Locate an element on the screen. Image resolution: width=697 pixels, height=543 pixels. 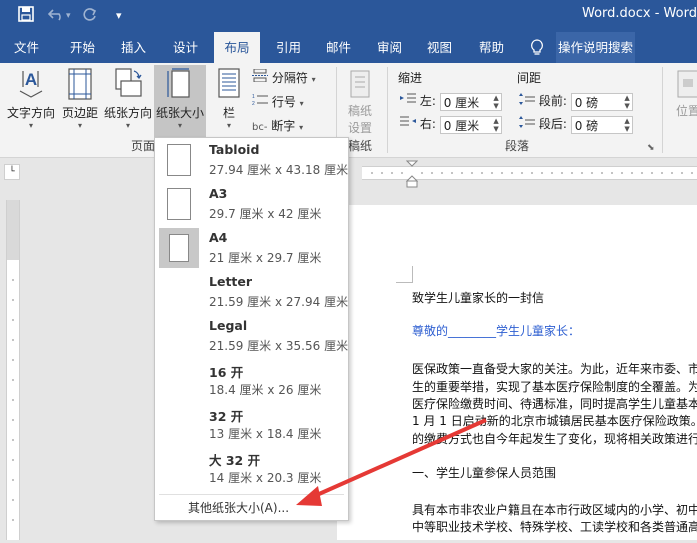
draft-paper-label-2: 设置 is located at coordinates (359, 128).